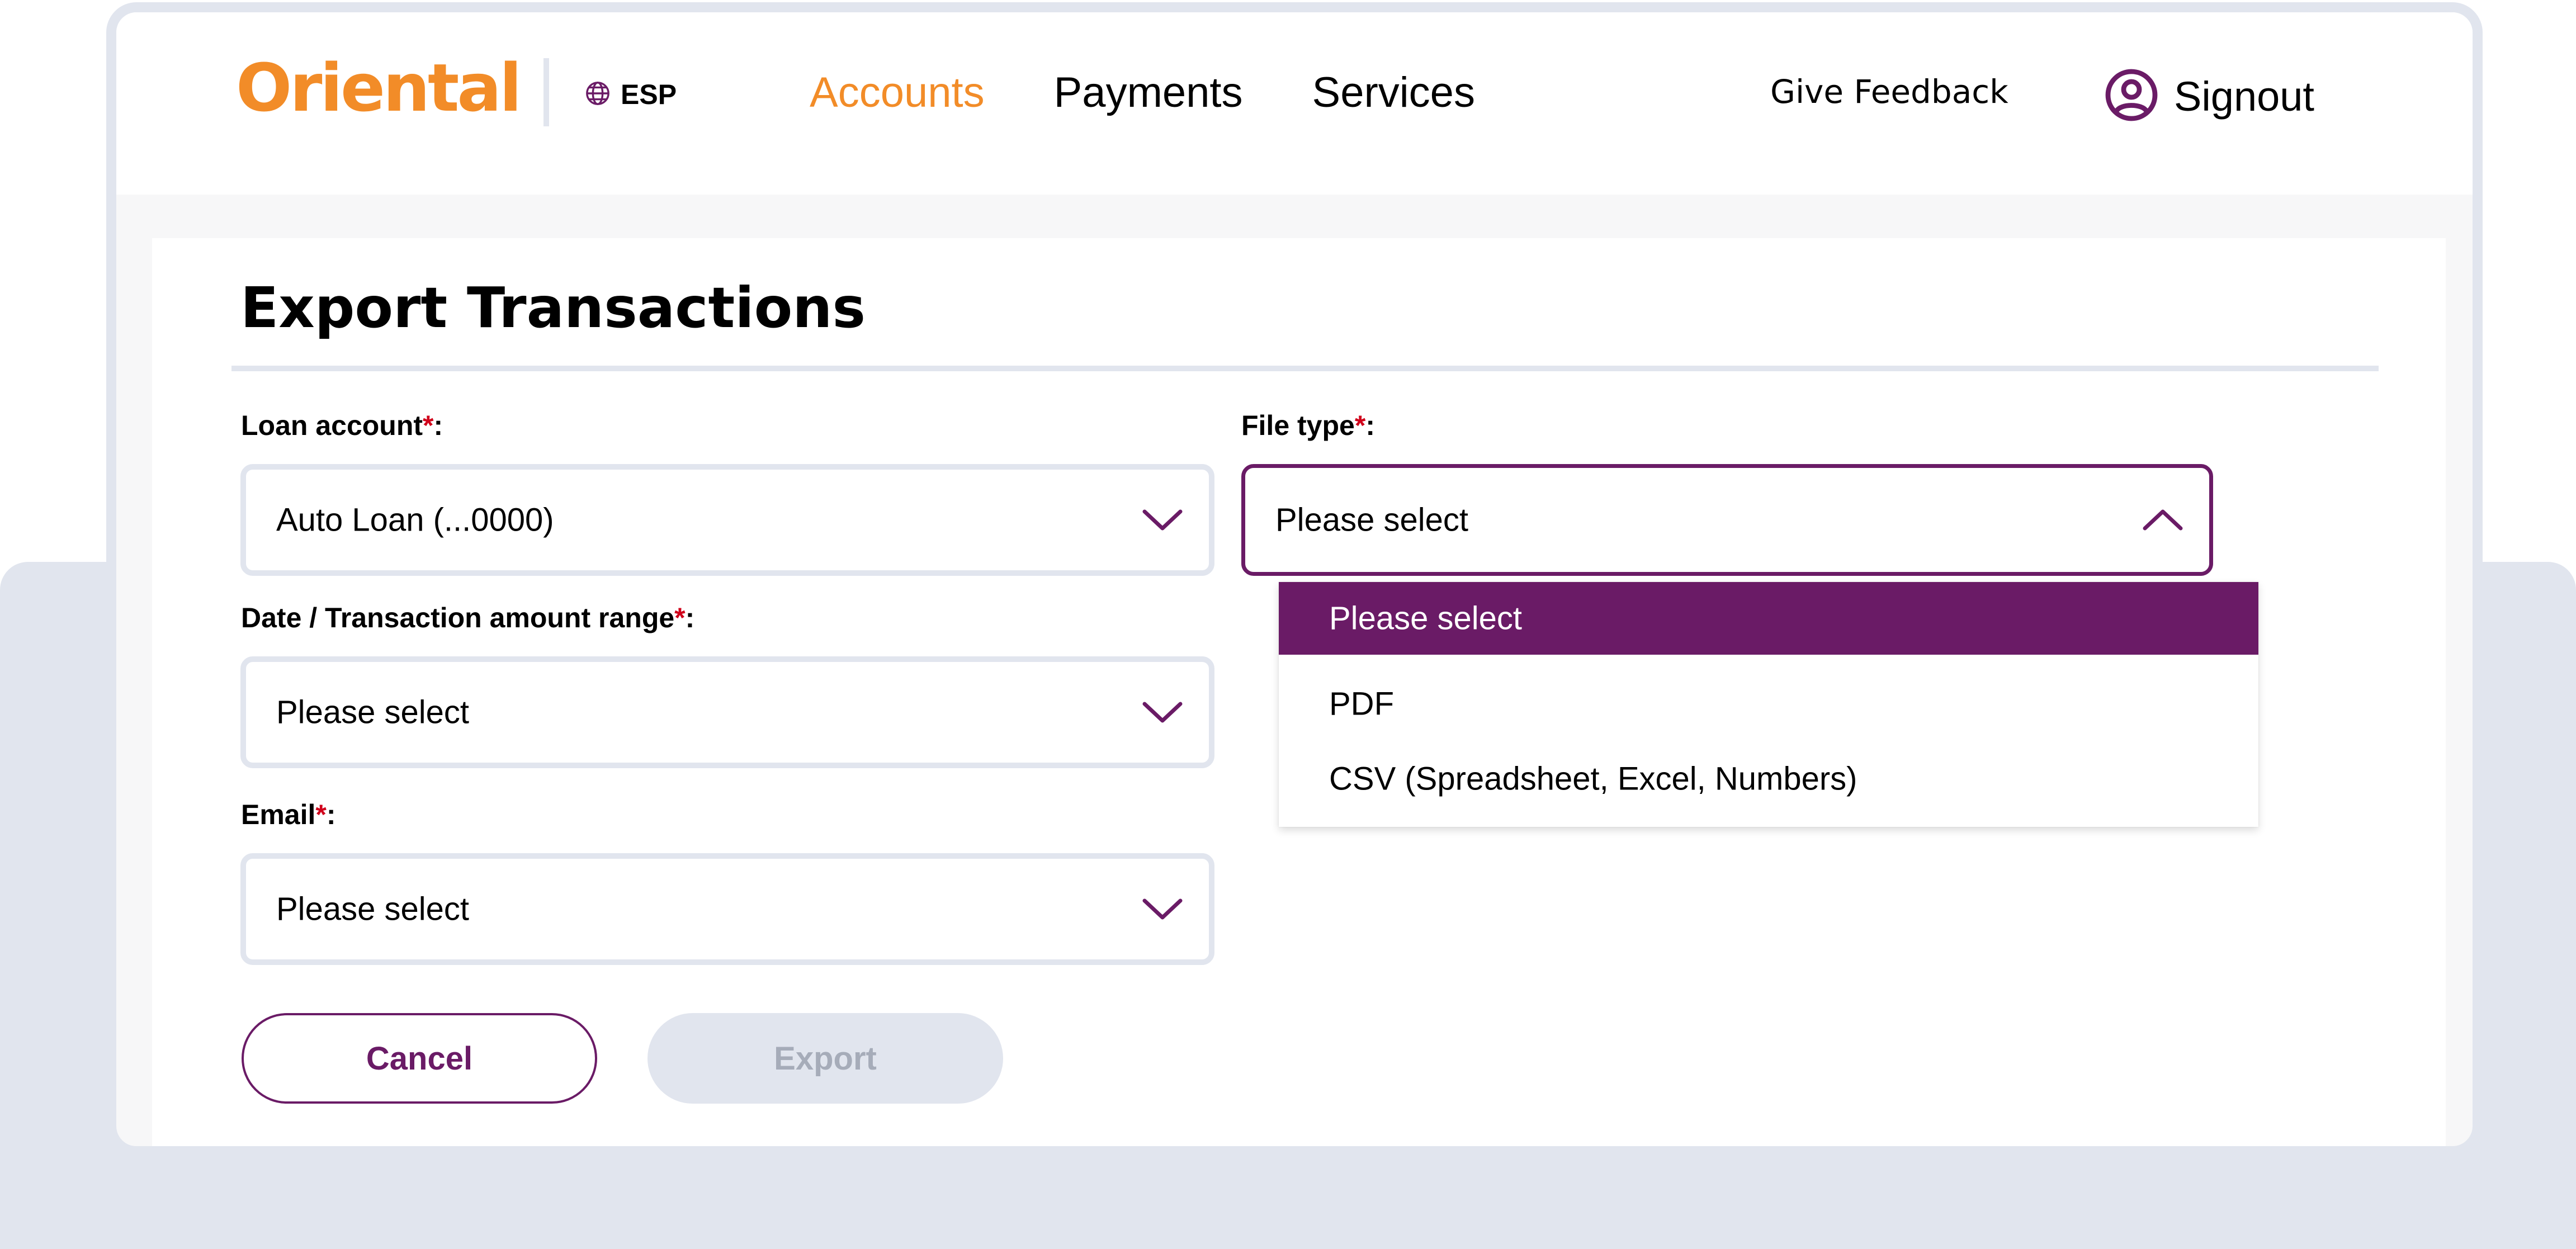  What do you see at coordinates (546, 92) in the screenshot?
I see `header-divider` at bounding box center [546, 92].